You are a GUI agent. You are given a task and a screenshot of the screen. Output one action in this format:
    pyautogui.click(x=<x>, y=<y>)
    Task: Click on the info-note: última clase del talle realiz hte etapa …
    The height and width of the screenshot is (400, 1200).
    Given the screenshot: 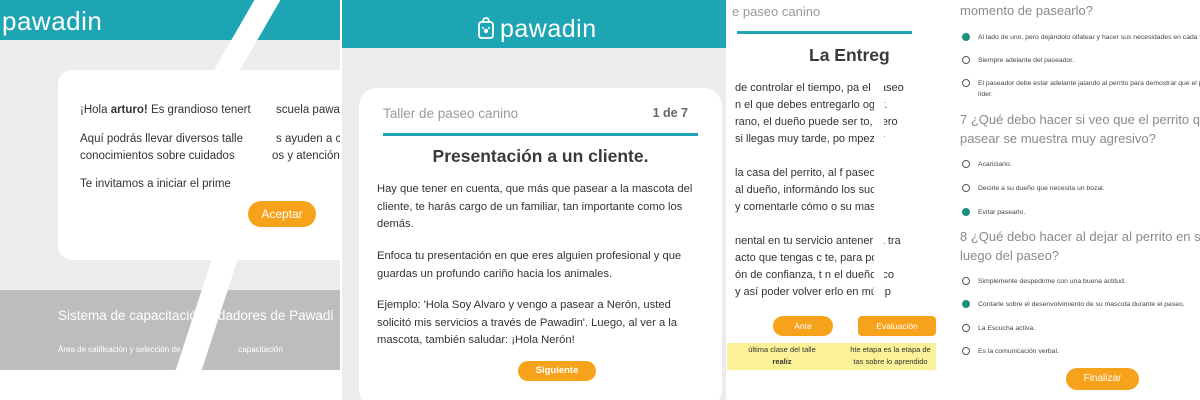 What is the action you would take?
    pyautogui.click(x=831, y=356)
    